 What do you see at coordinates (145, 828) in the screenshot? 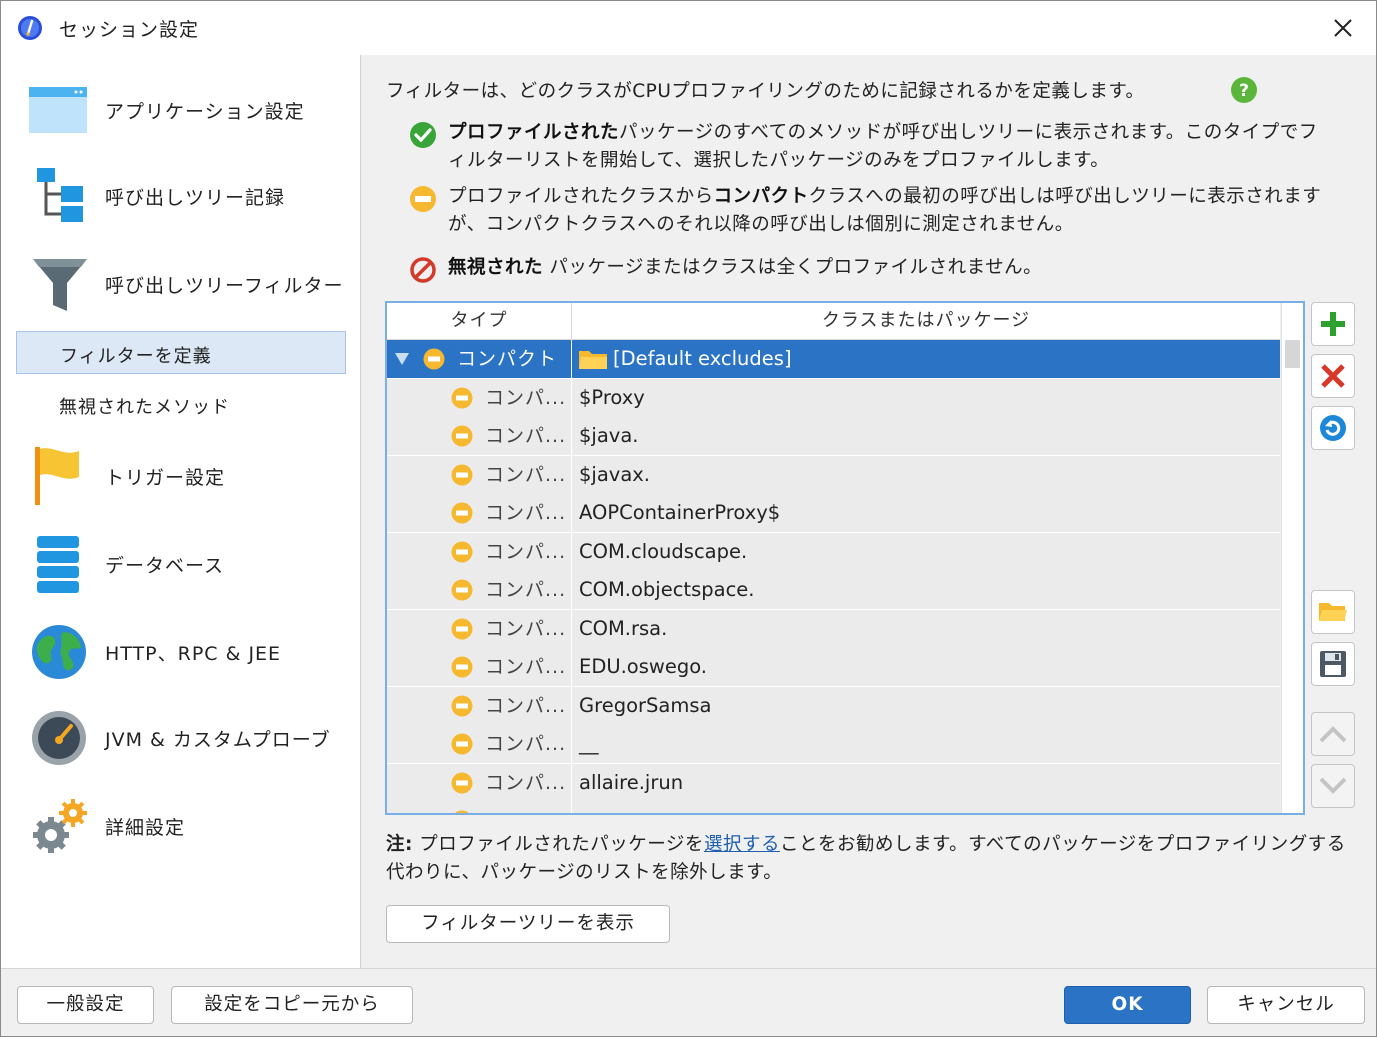
I see `sidebar-item-label: 詳細設定` at bounding box center [145, 828].